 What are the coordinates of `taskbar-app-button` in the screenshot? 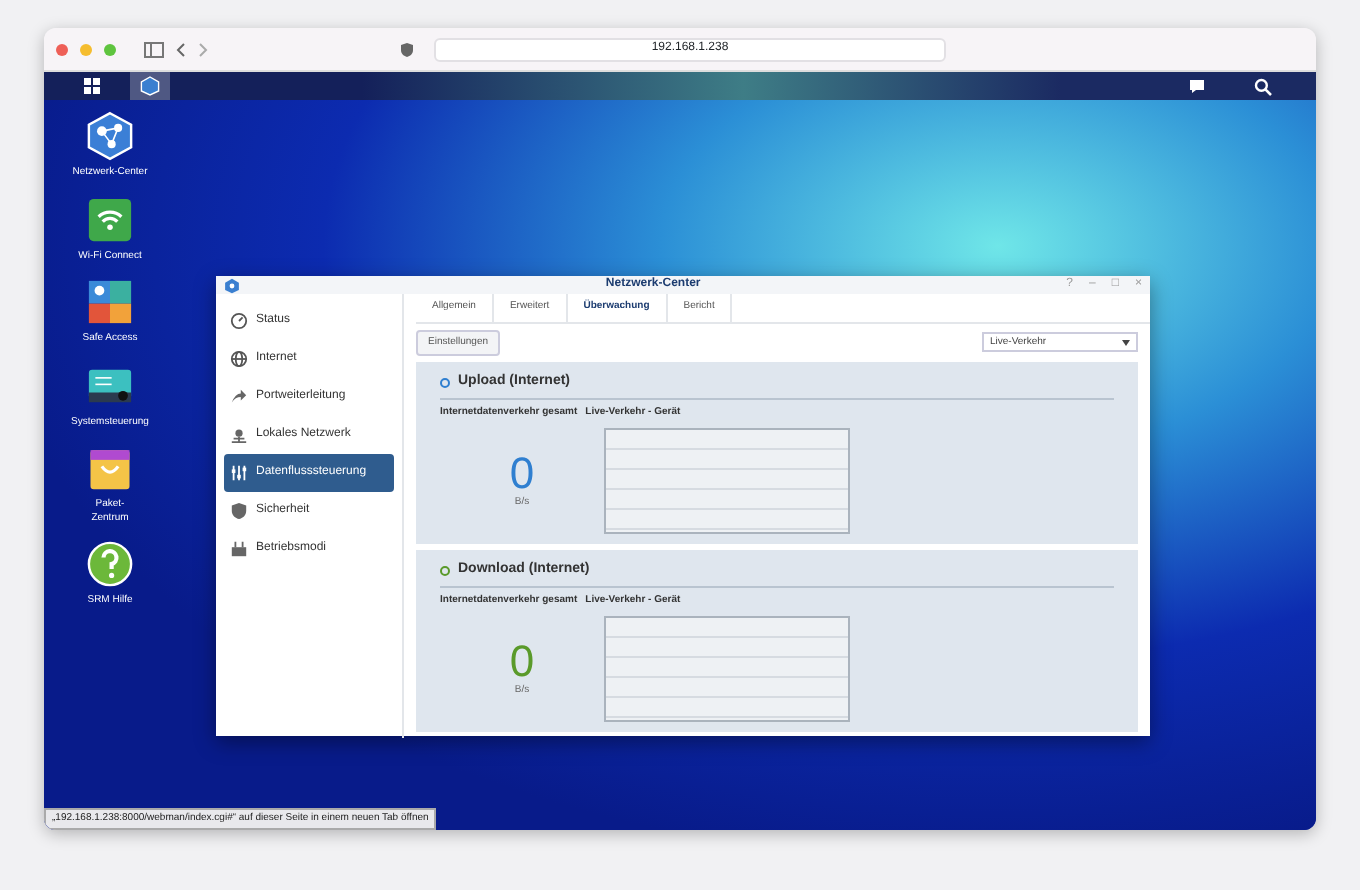 It's located at (150, 86).